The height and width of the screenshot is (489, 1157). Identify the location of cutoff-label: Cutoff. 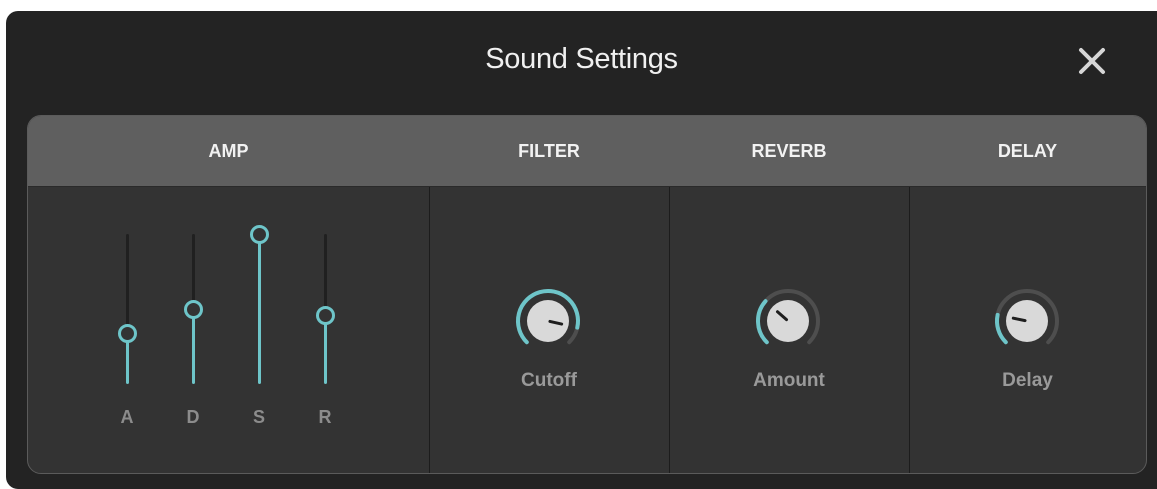
(549, 380).